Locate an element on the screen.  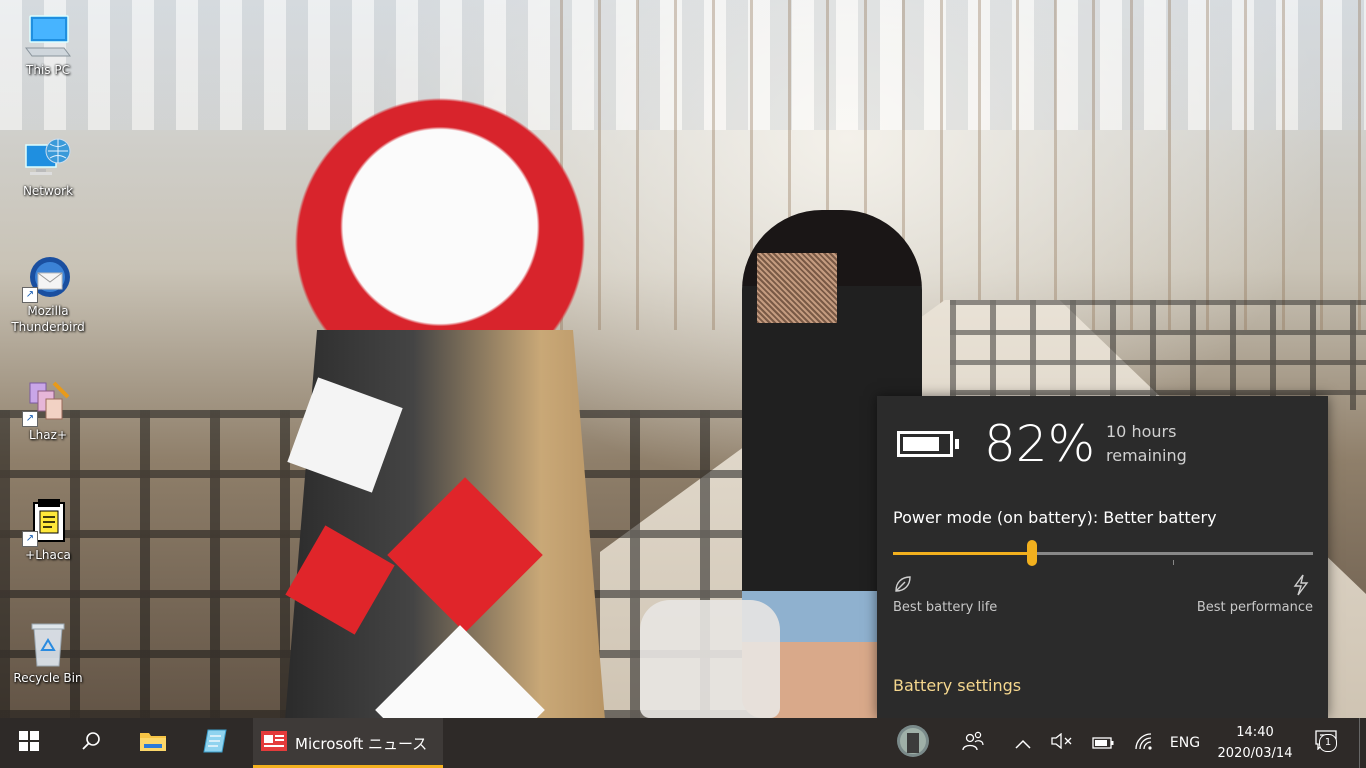
clock-time: 14:40 is located at coordinates (1255, 732).